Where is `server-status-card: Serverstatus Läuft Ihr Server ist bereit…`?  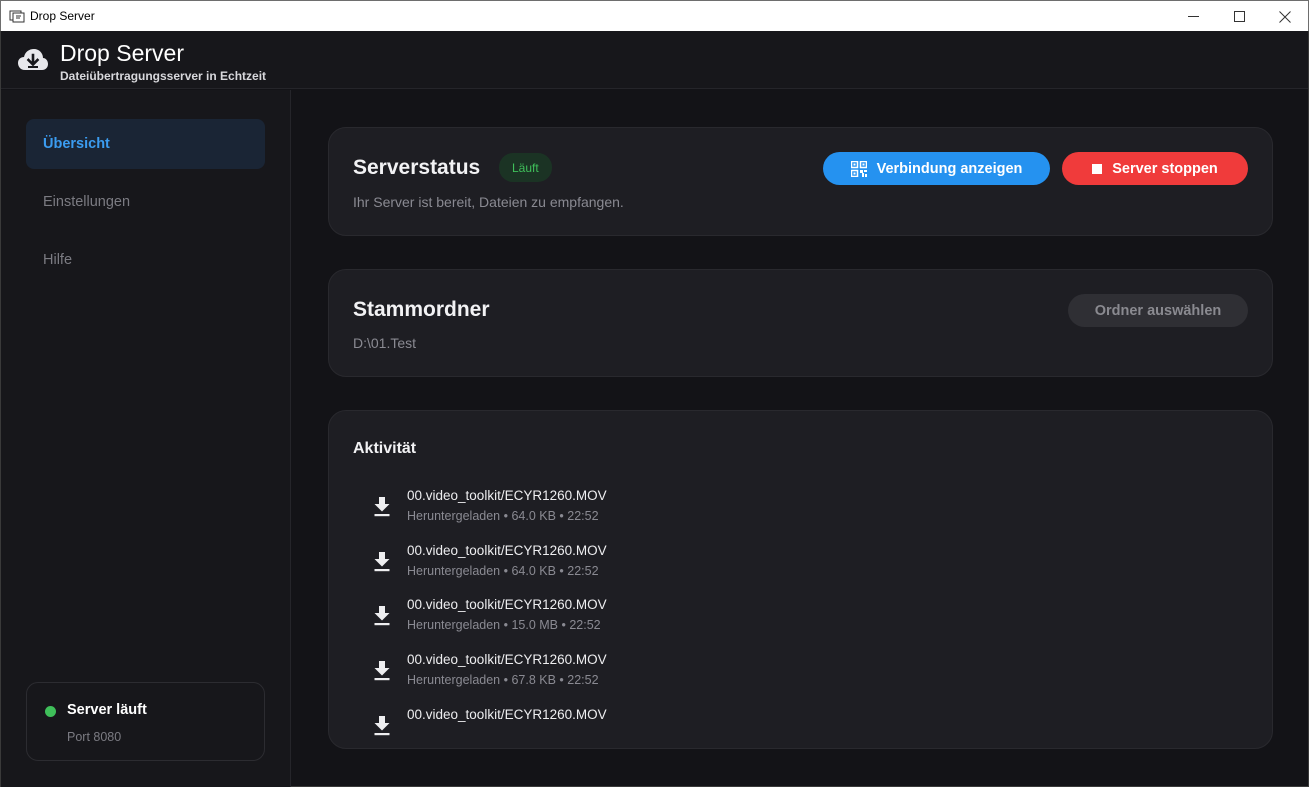
server-status-card: Serverstatus Läuft Ihr Server ist bereit… is located at coordinates (800, 181).